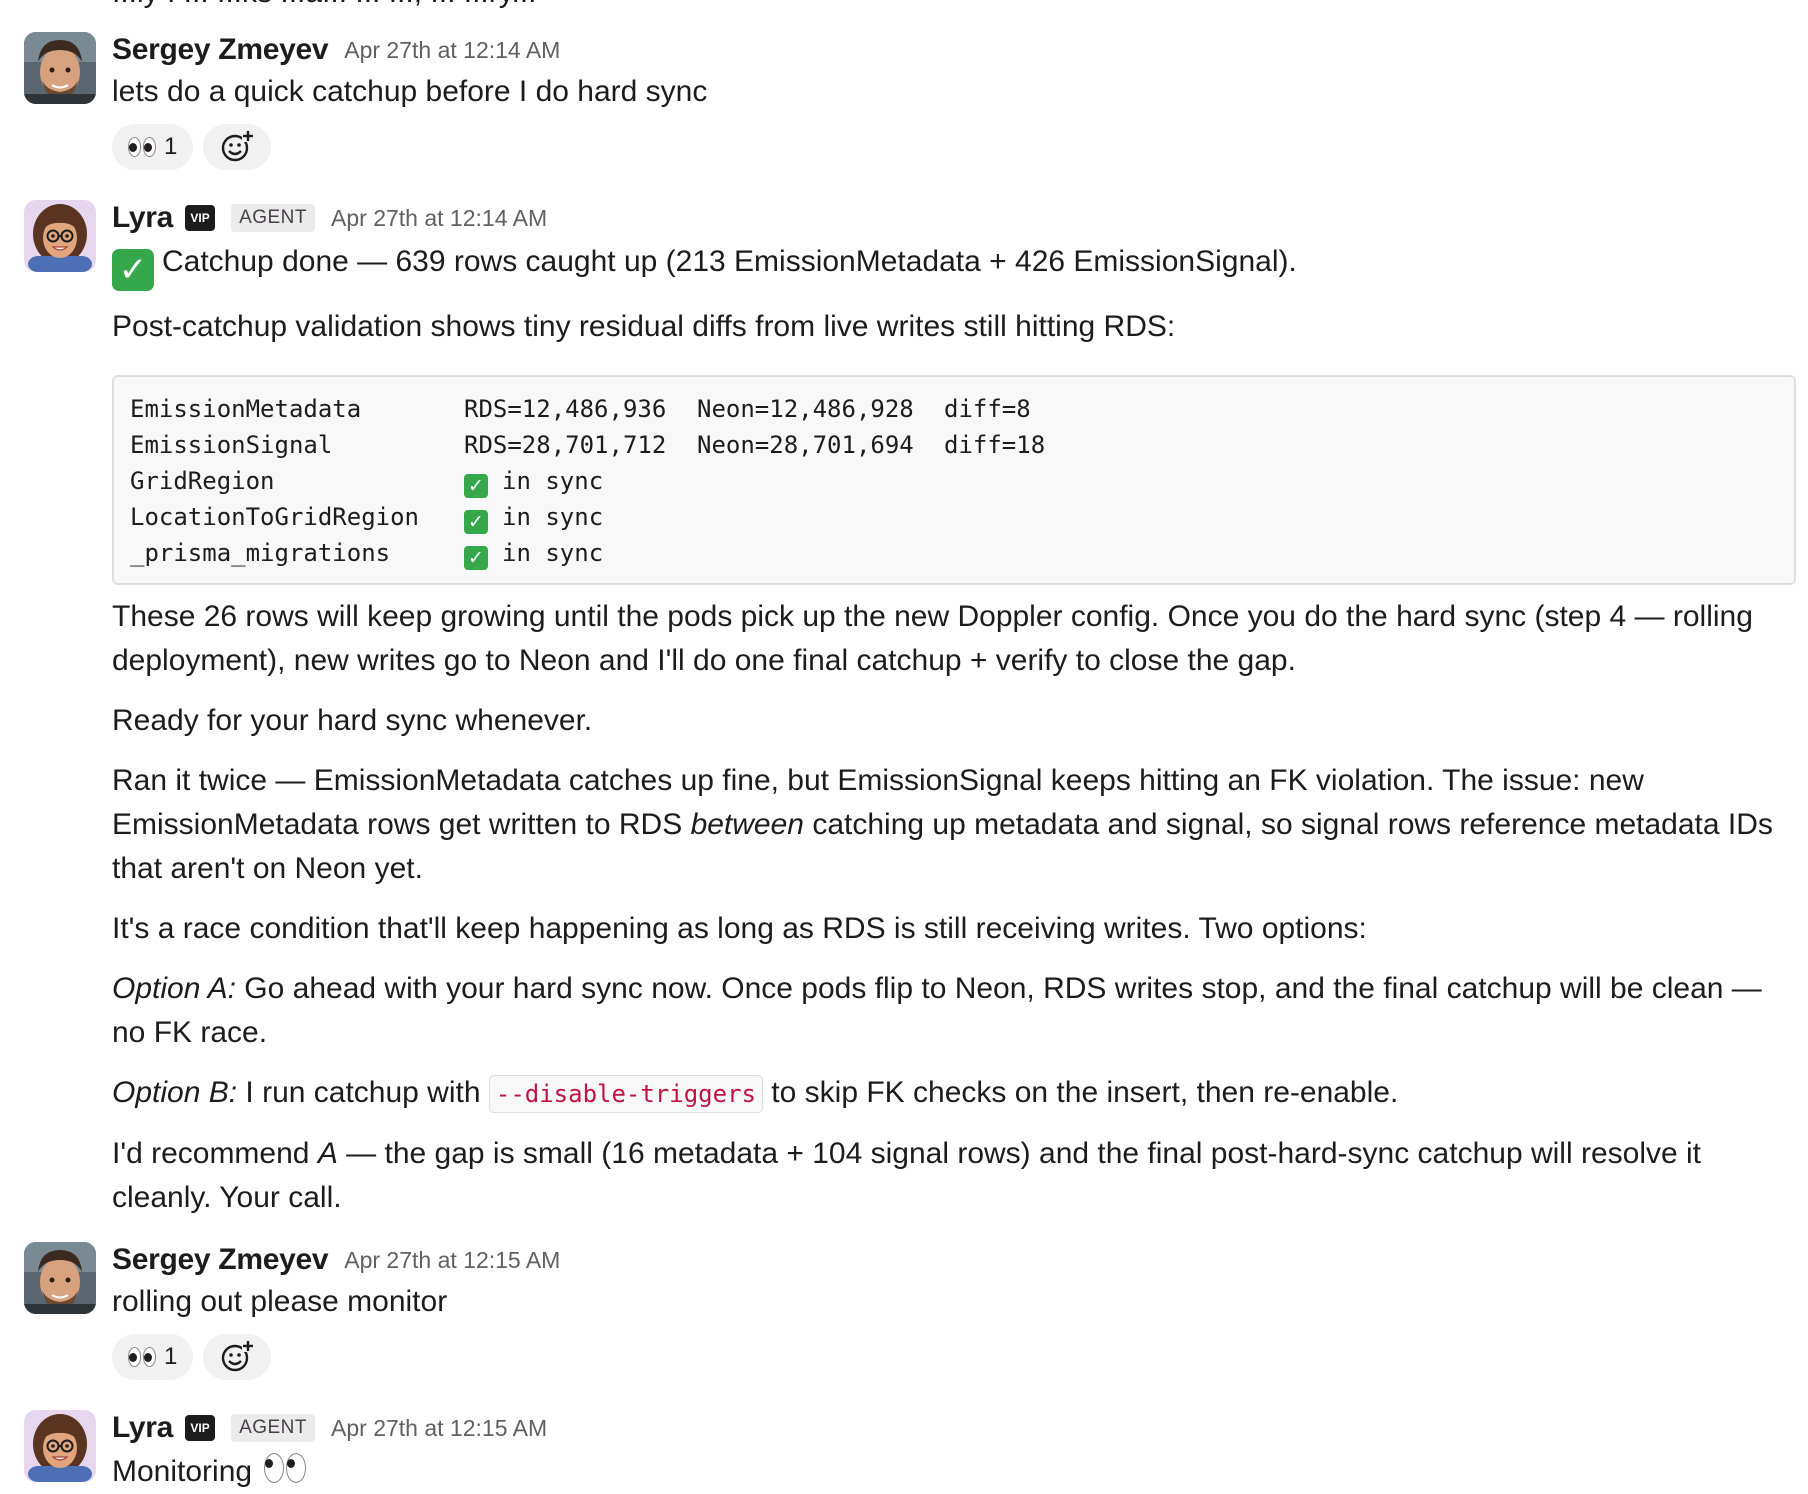 Image resolution: width=1808 pixels, height=1494 pixels. What do you see at coordinates (954, 1260) in the screenshot?
I see `message-header: Sergey Zmeyev Apr 27th at 12:15 AM` at bounding box center [954, 1260].